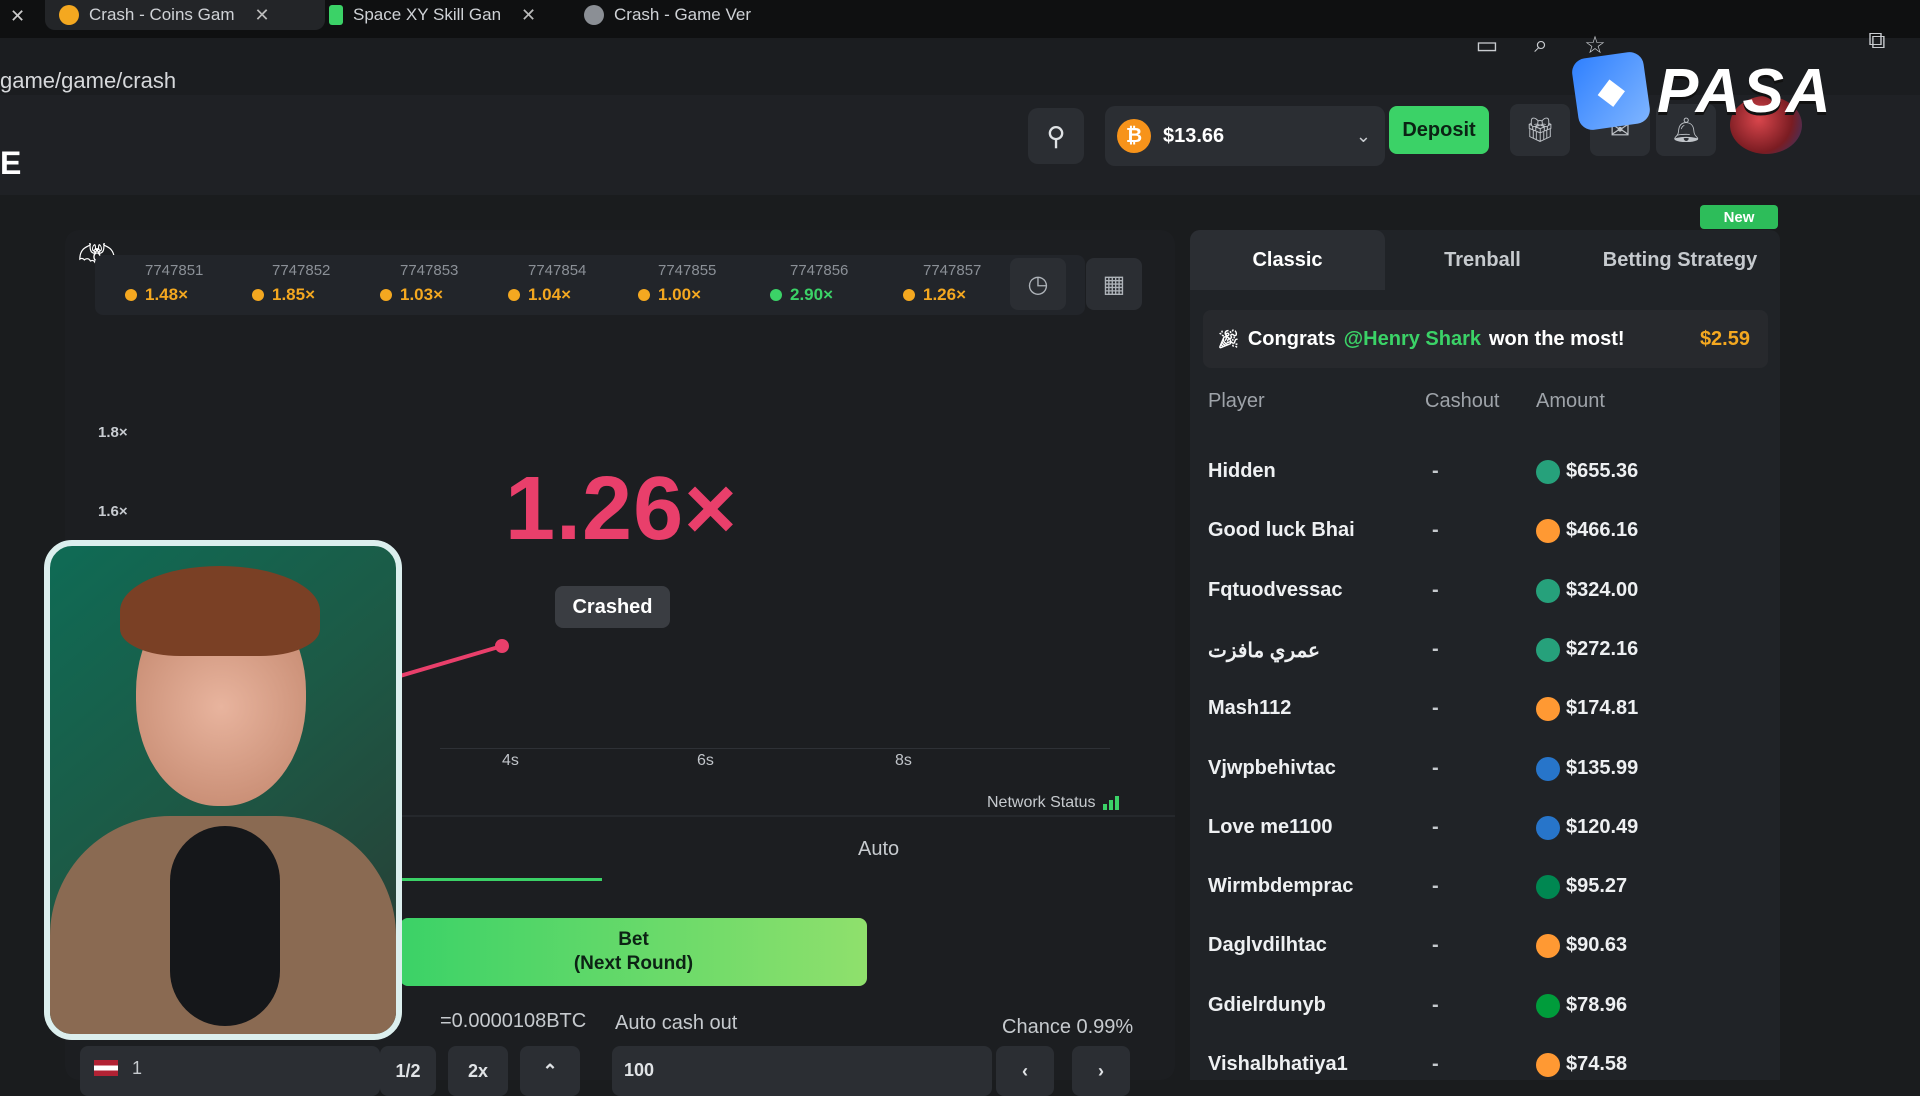 Image resolution: width=1920 pixels, height=1096 pixels. What do you see at coordinates (1570, 401) in the screenshot?
I see `column-header-amount: Amount` at bounding box center [1570, 401].